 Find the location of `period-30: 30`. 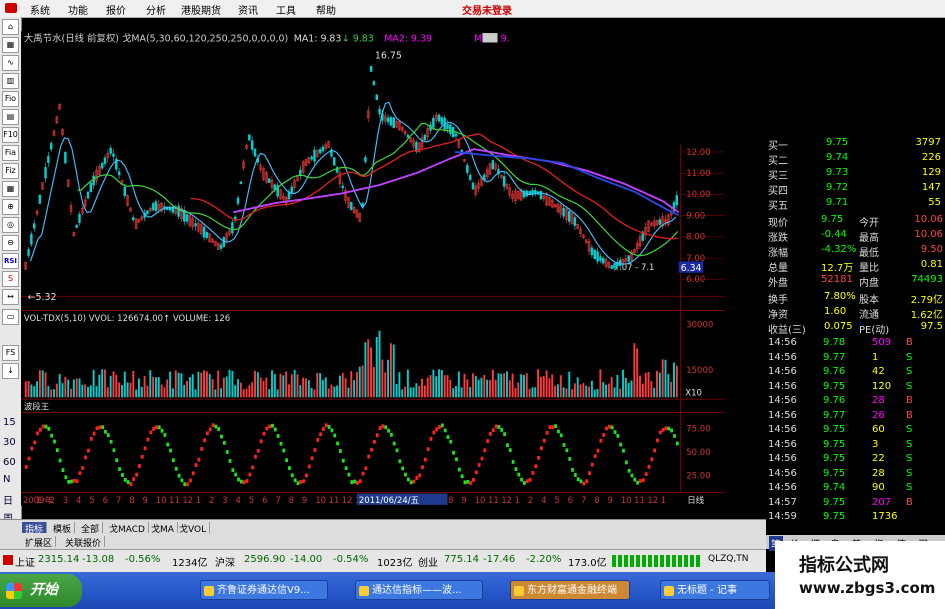

period-30: 30 is located at coordinates (9, 442).